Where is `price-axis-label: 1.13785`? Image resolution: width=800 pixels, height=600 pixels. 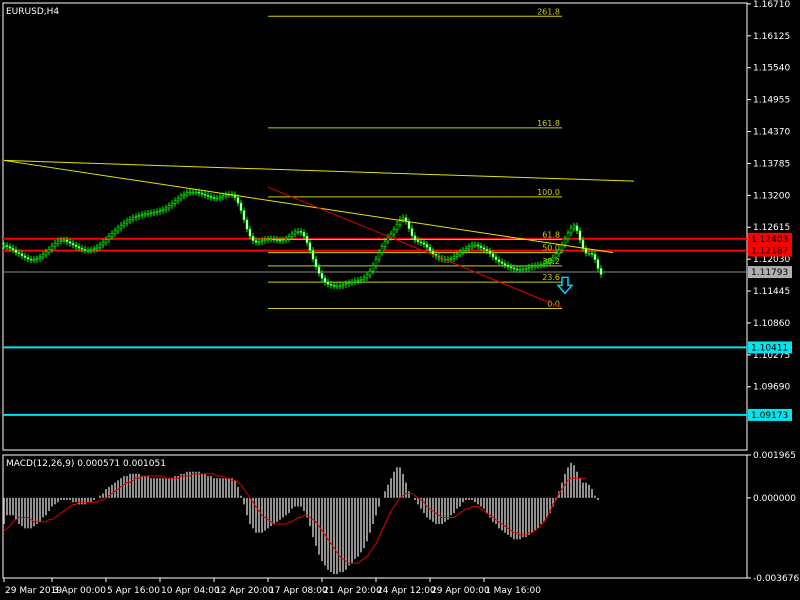
price-axis-label: 1.13785 is located at coordinates (771, 164).